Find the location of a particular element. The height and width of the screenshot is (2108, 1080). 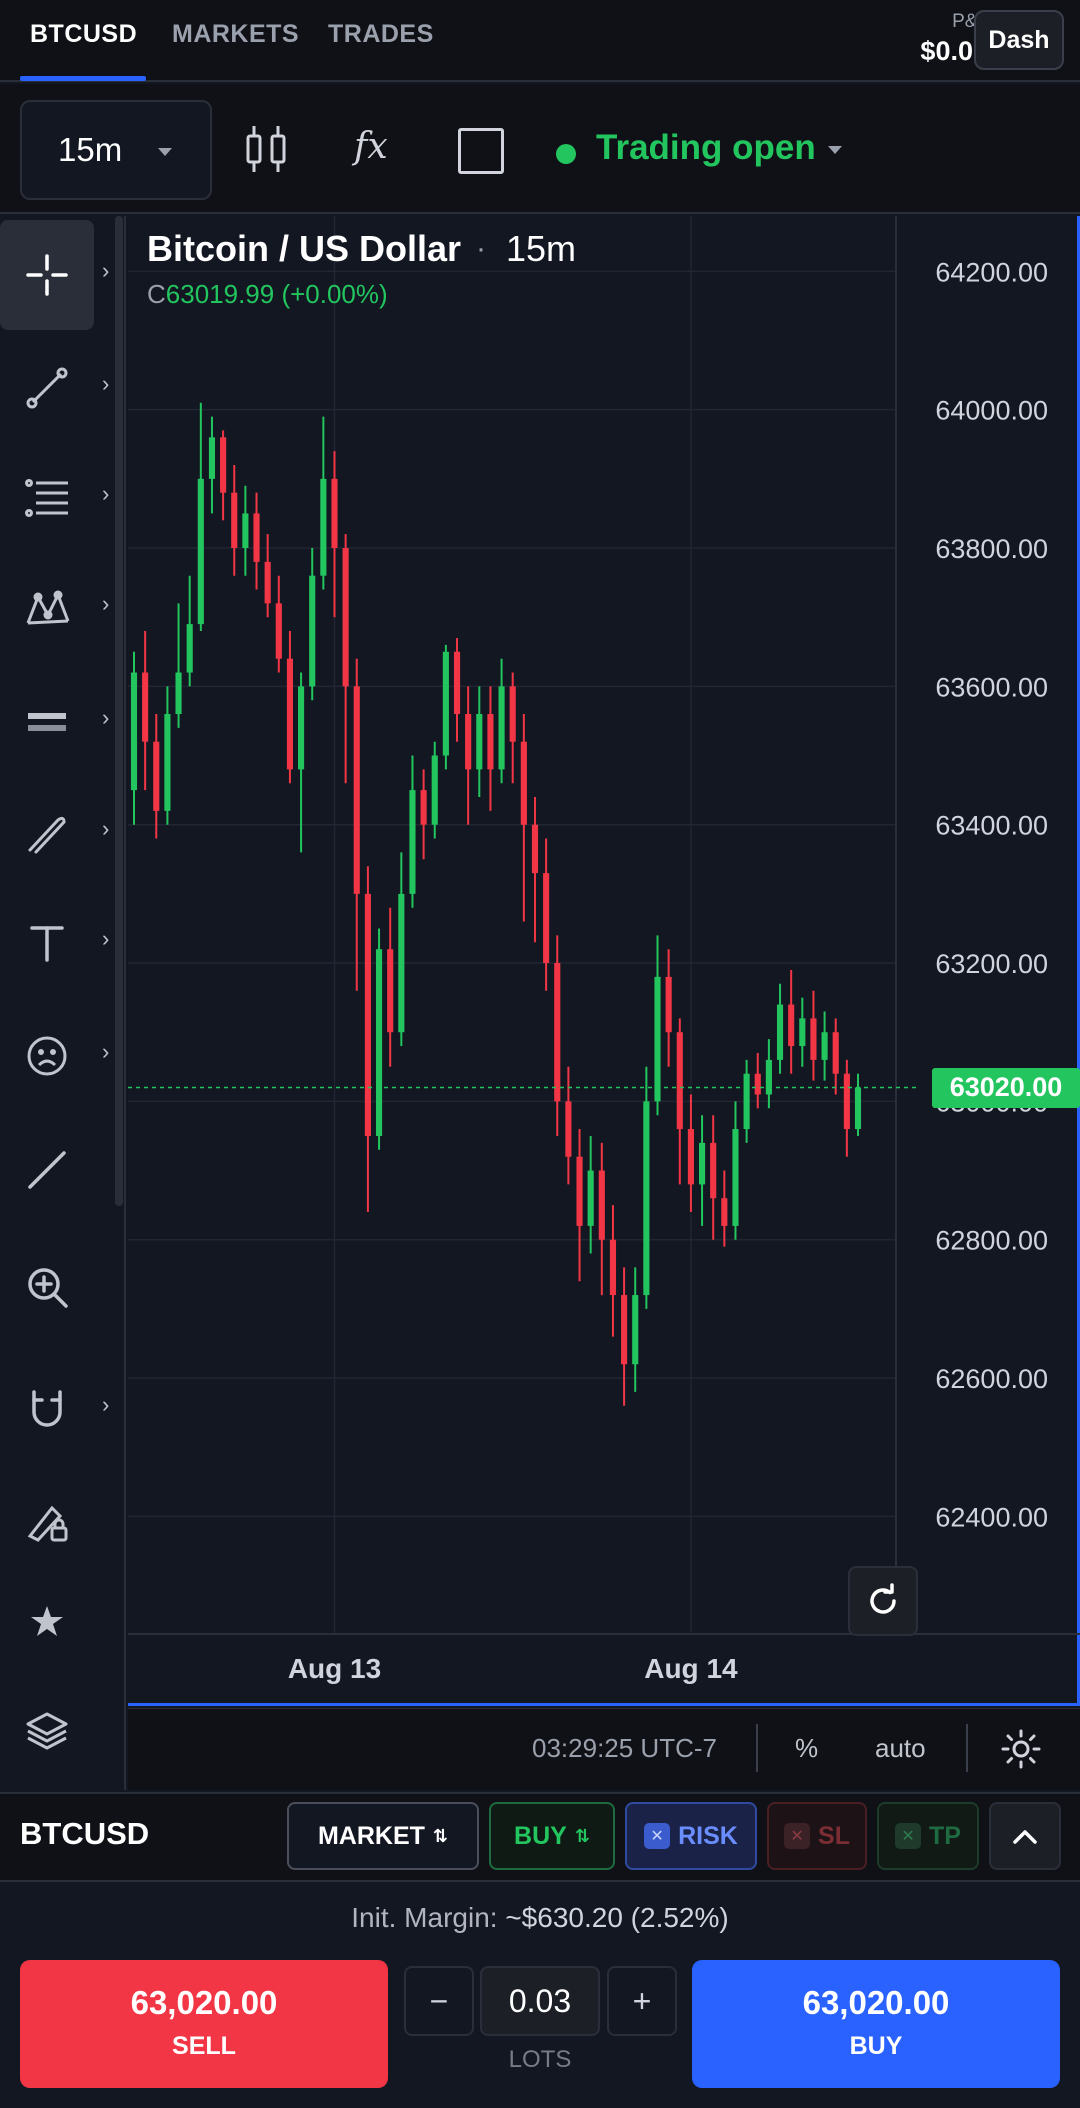

order-type-button: MARKET ⇅ is located at coordinates (383, 1836).